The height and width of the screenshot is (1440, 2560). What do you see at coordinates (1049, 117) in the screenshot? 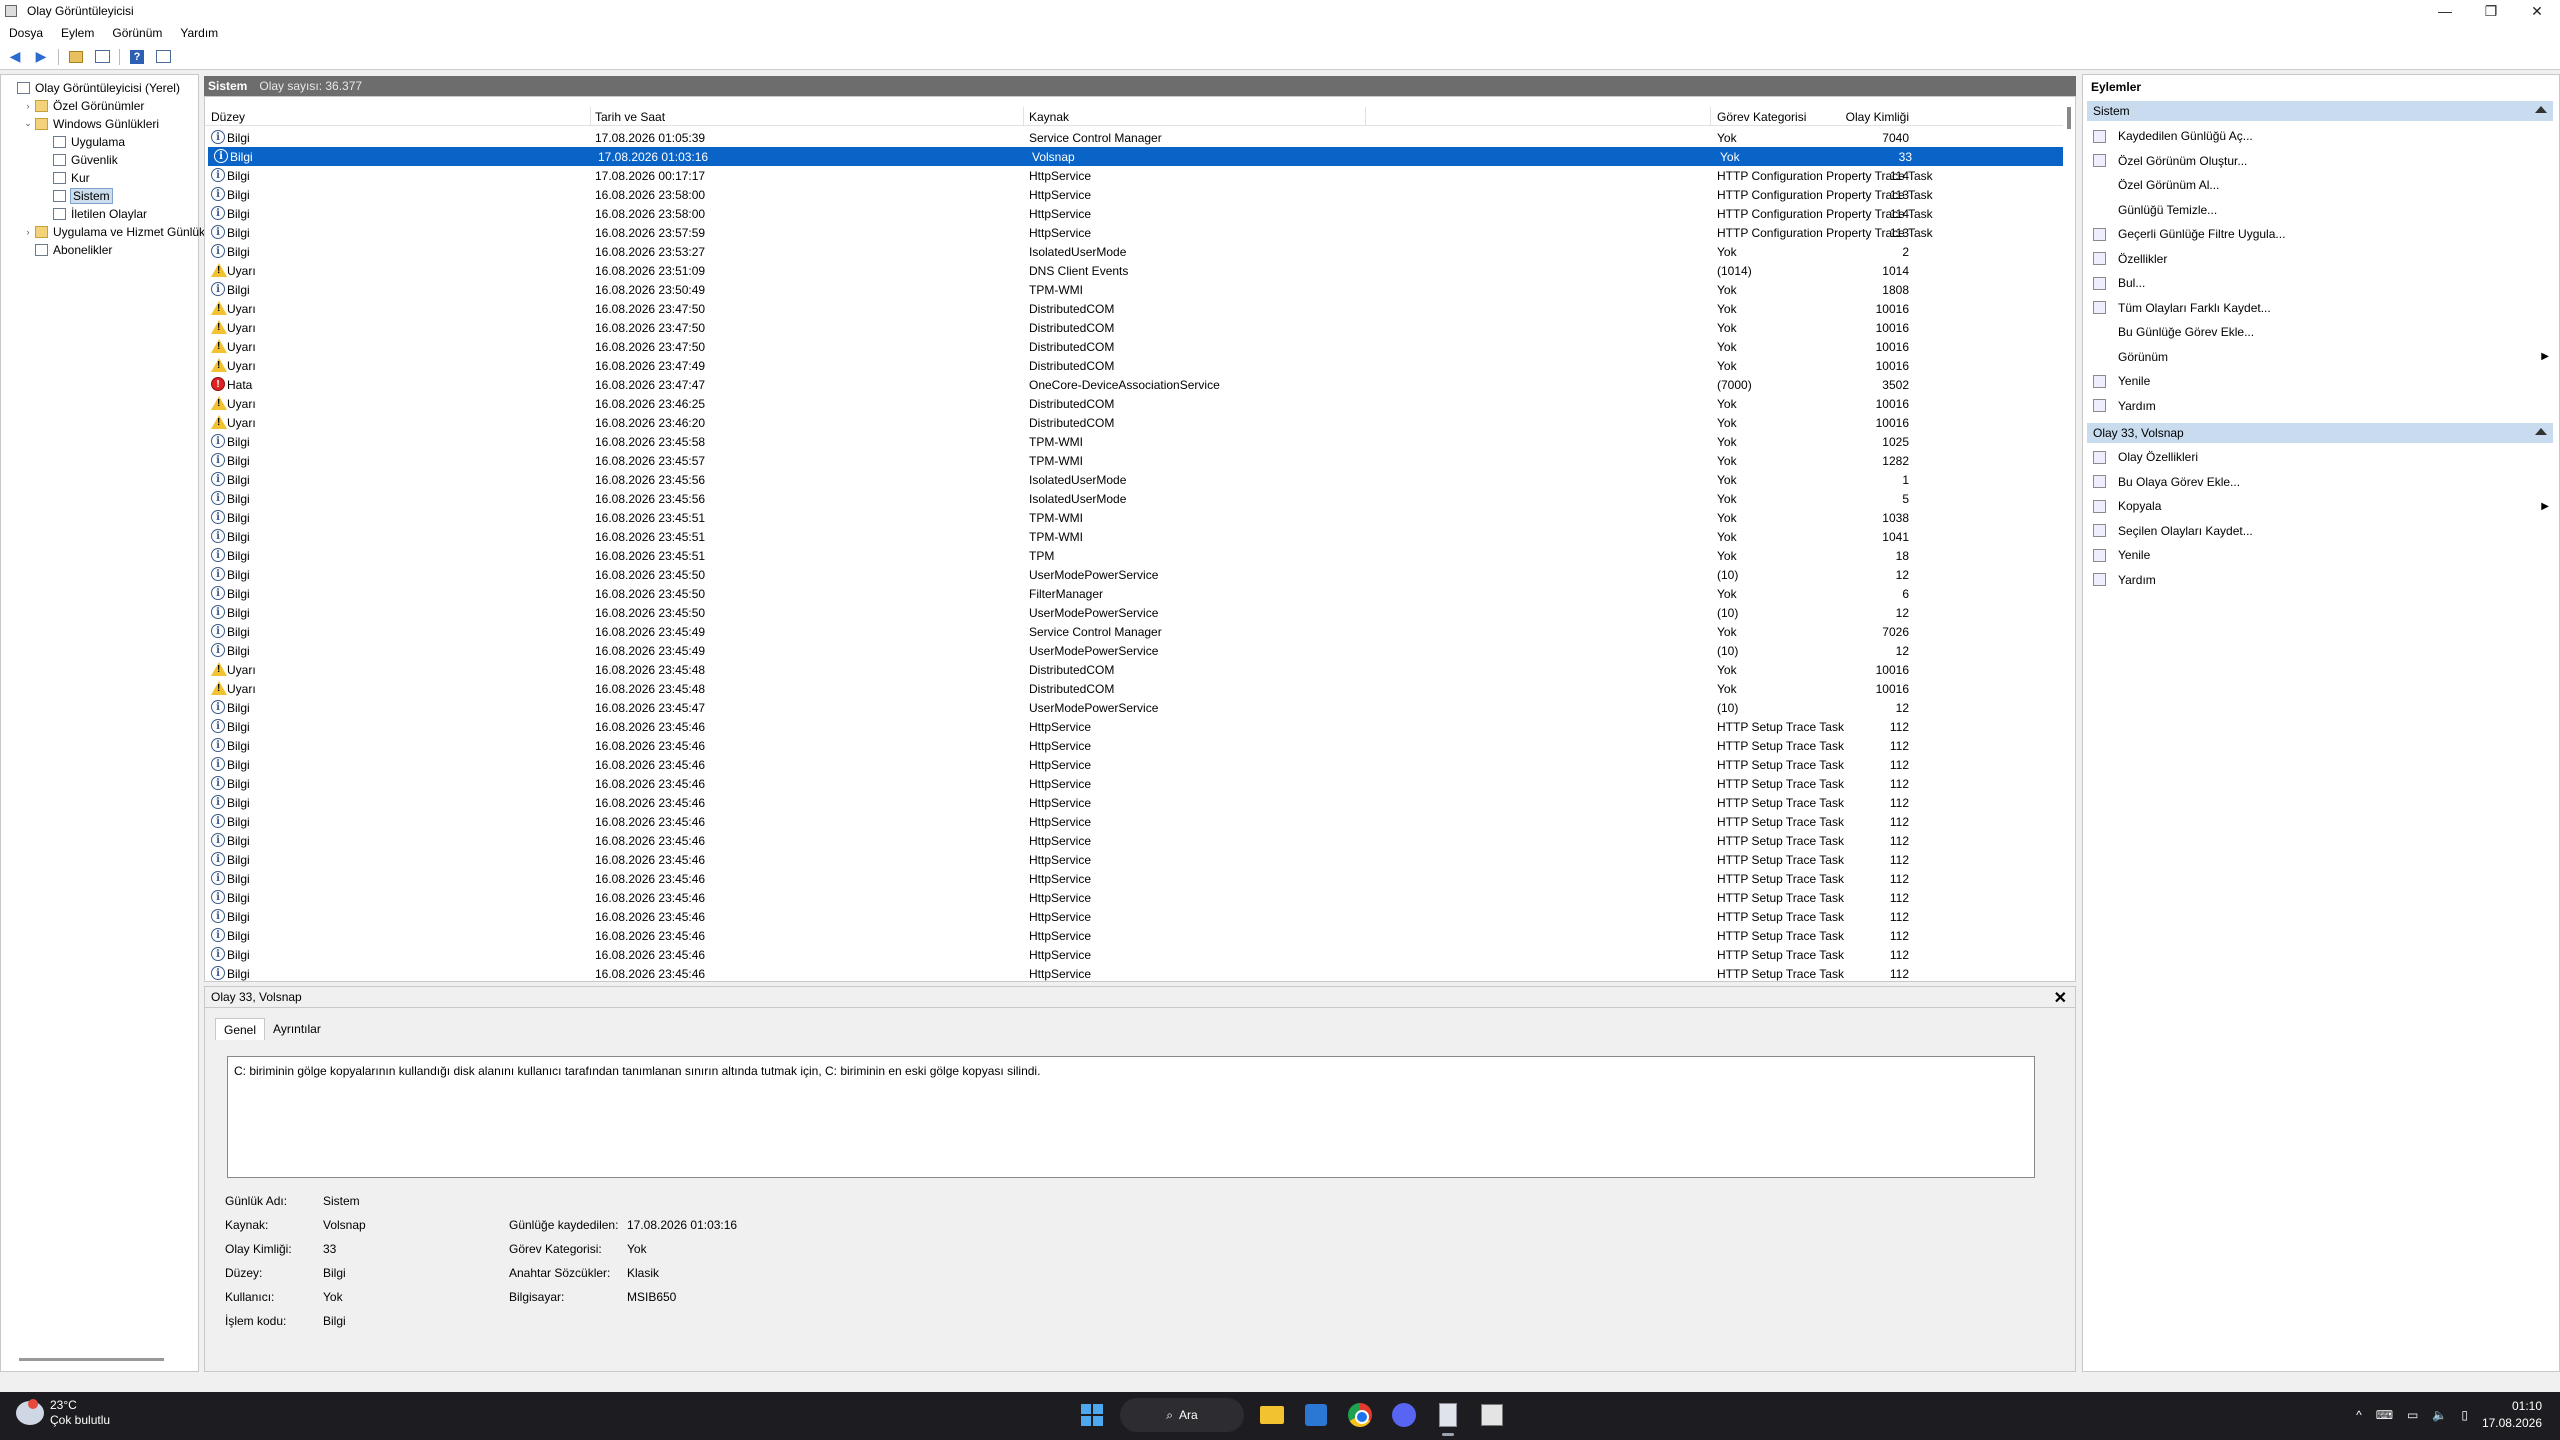
I see `column-header-source: Kaynak` at bounding box center [1049, 117].